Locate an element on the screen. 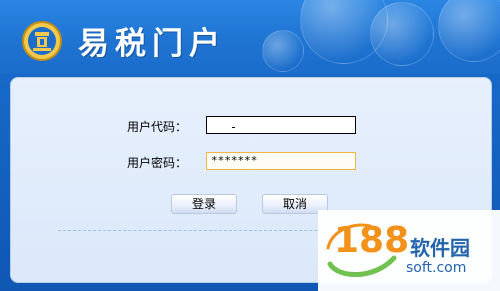 This screenshot has width=500, height=291. tax-emblem-icon is located at coordinates (42, 41).